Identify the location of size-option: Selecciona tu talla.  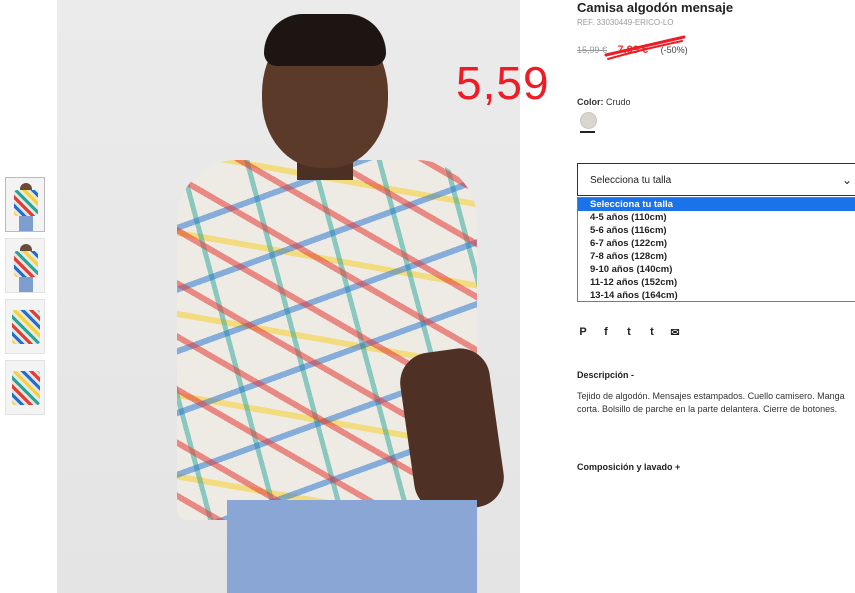
(716, 204).